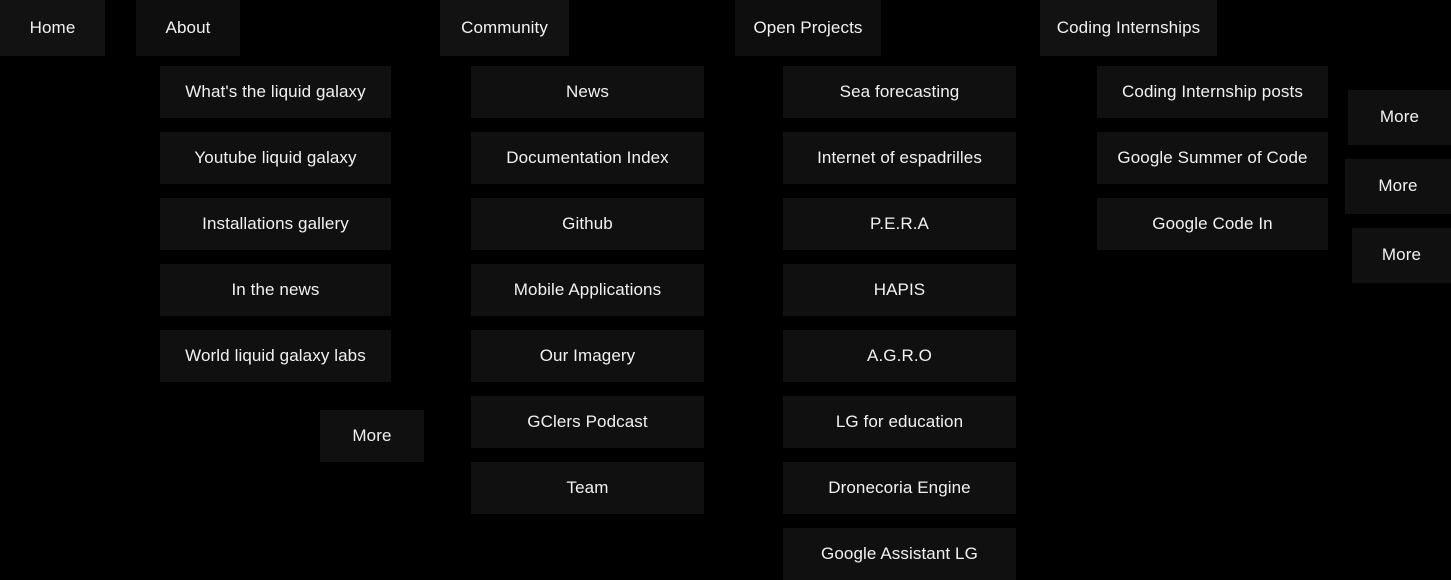 Image resolution: width=1451 pixels, height=580 pixels. What do you see at coordinates (899, 356) in the screenshot?
I see `menu-item: A.G.R.O` at bounding box center [899, 356].